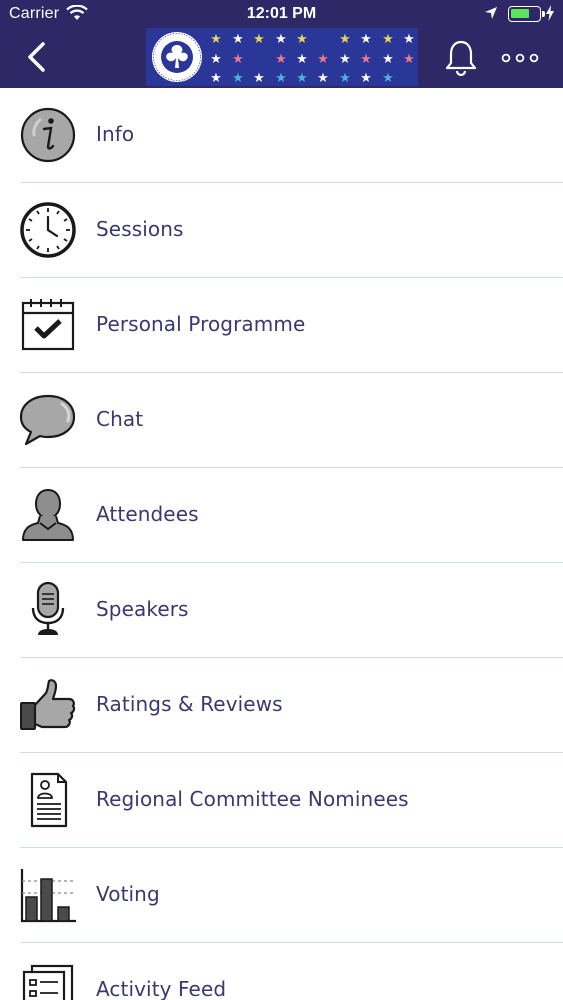 The height and width of the screenshot is (1000, 563). What do you see at coordinates (312, 59) in the screenshot?
I see `banner-stars: ★ ★ ★ ★ ★ ★ ★ ★ ★ ★ ★ ★ ★ ★ ★ ★ ★ ★ ★ ★ ★ ★ ★ ★ ★ ★ ★` at bounding box center [312, 59].